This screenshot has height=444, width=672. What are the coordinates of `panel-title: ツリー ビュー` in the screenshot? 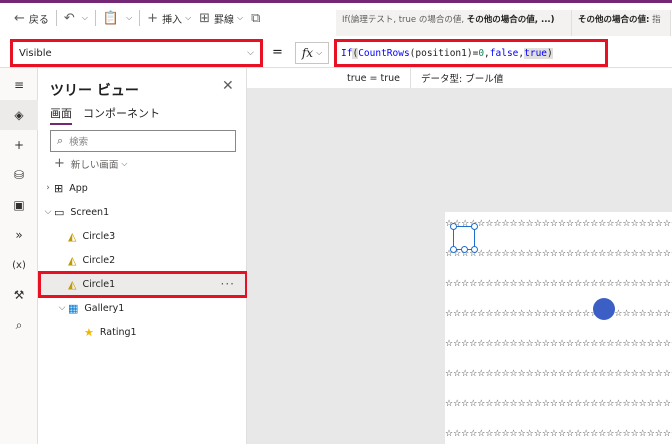 It's located at (94, 91).